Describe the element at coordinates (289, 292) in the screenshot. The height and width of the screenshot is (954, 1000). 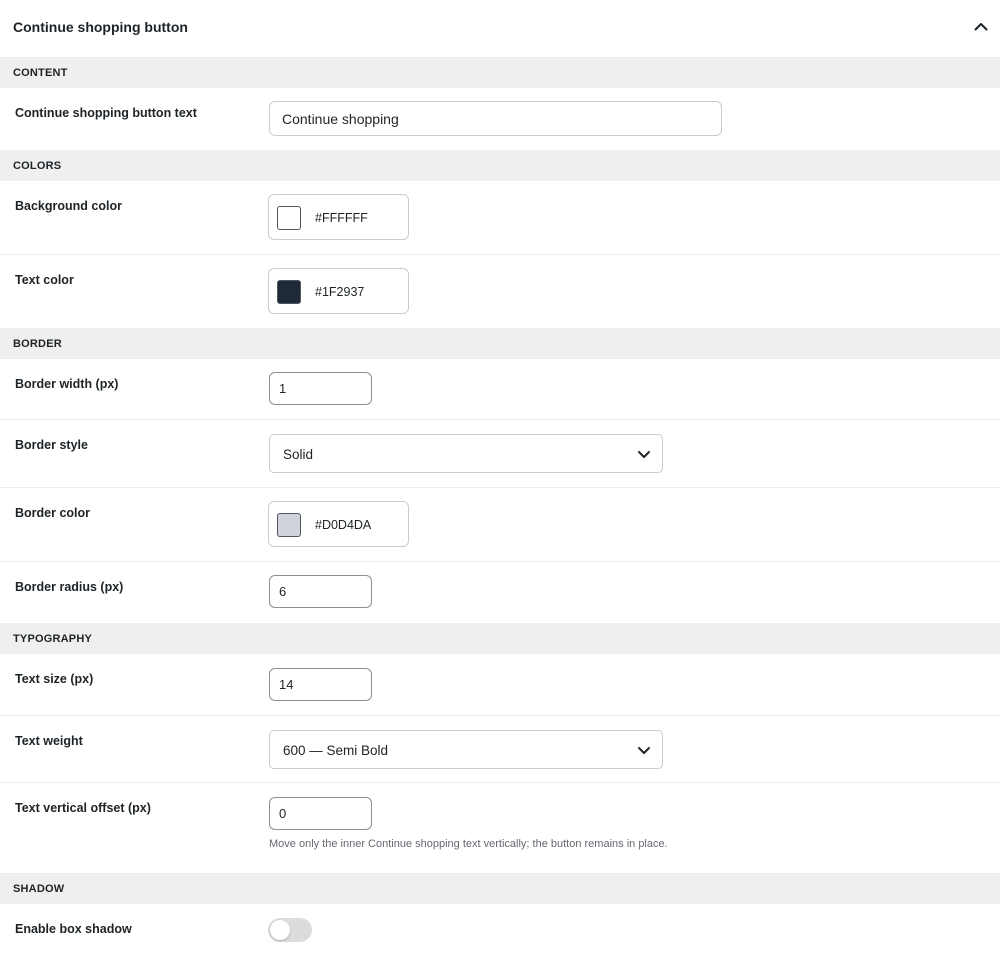
I see `text-color-swatch` at that location.